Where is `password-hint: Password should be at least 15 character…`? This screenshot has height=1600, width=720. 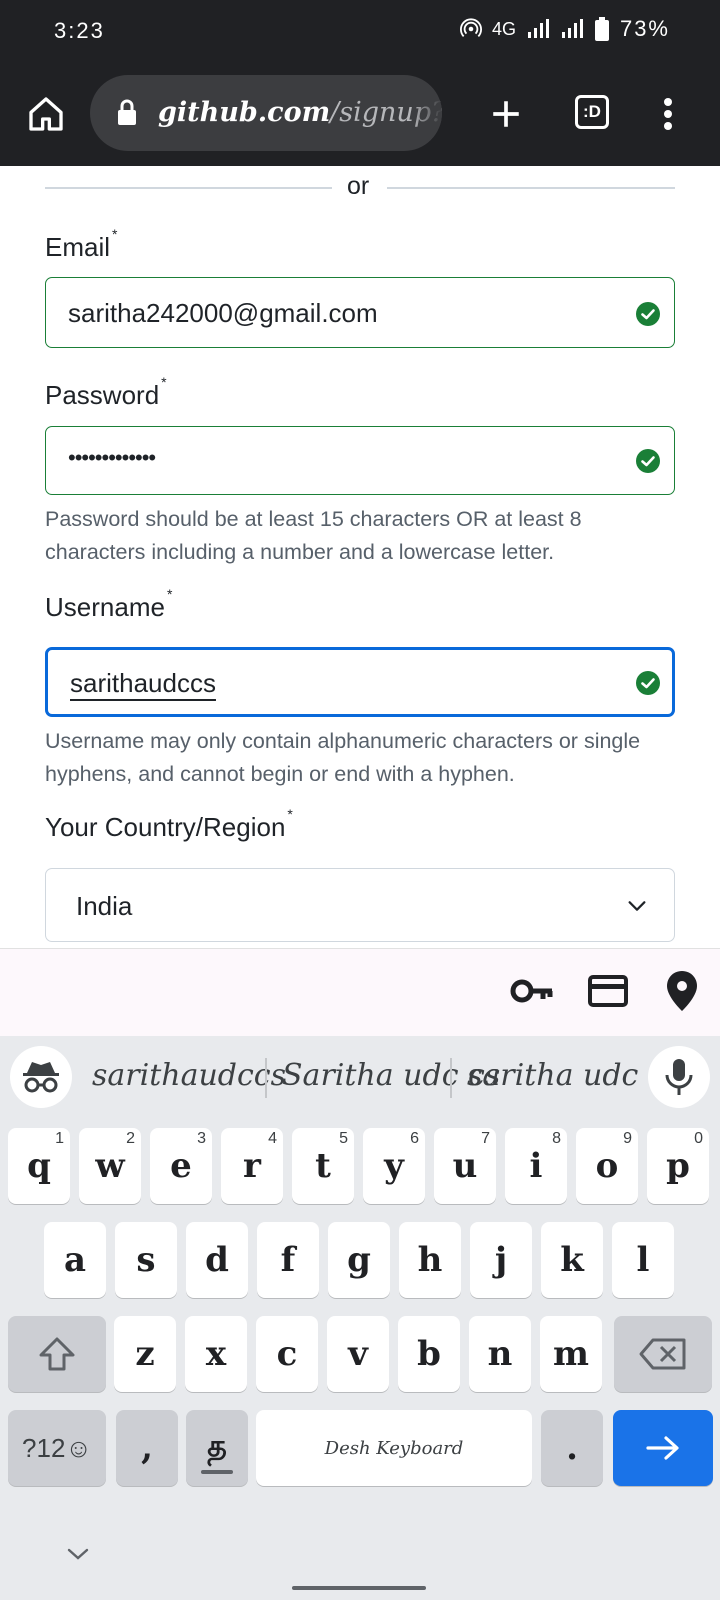 password-hint: Password should be at least 15 character… is located at coordinates (313, 535).